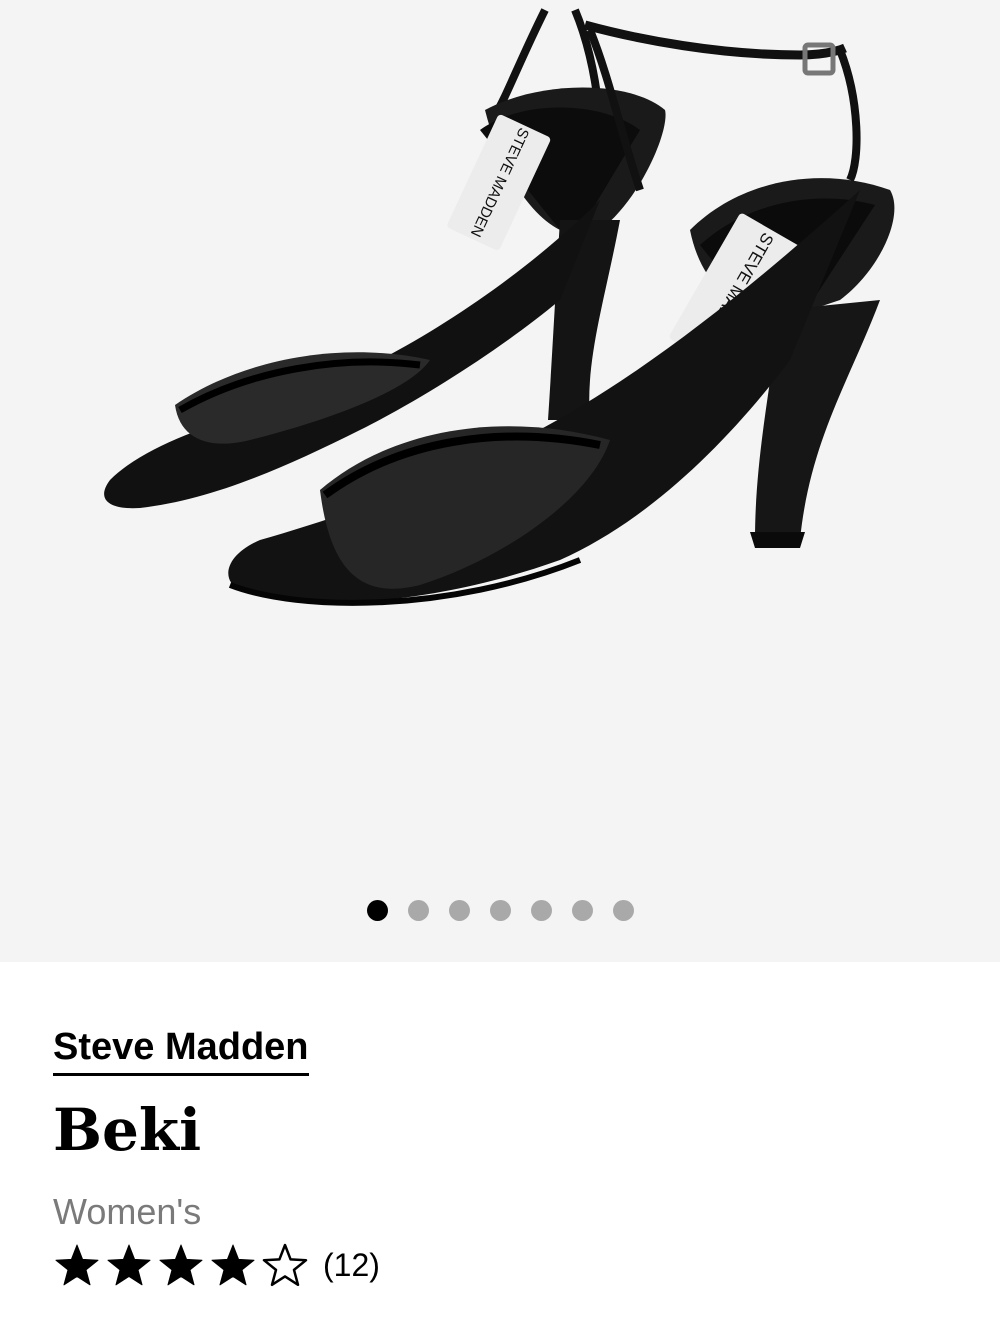  Describe the element at coordinates (127, 1211) in the screenshot. I see `product-gender: Women's` at that location.